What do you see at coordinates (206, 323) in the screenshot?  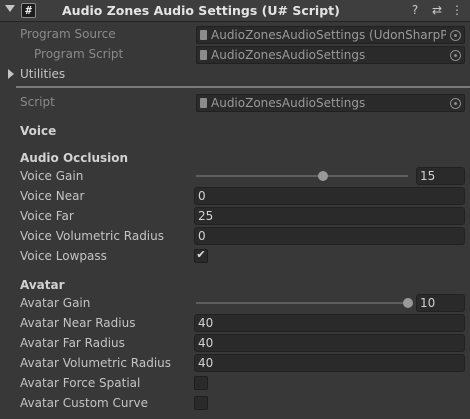 I see `avatar-near-radius-value: 40` at bounding box center [206, 323].